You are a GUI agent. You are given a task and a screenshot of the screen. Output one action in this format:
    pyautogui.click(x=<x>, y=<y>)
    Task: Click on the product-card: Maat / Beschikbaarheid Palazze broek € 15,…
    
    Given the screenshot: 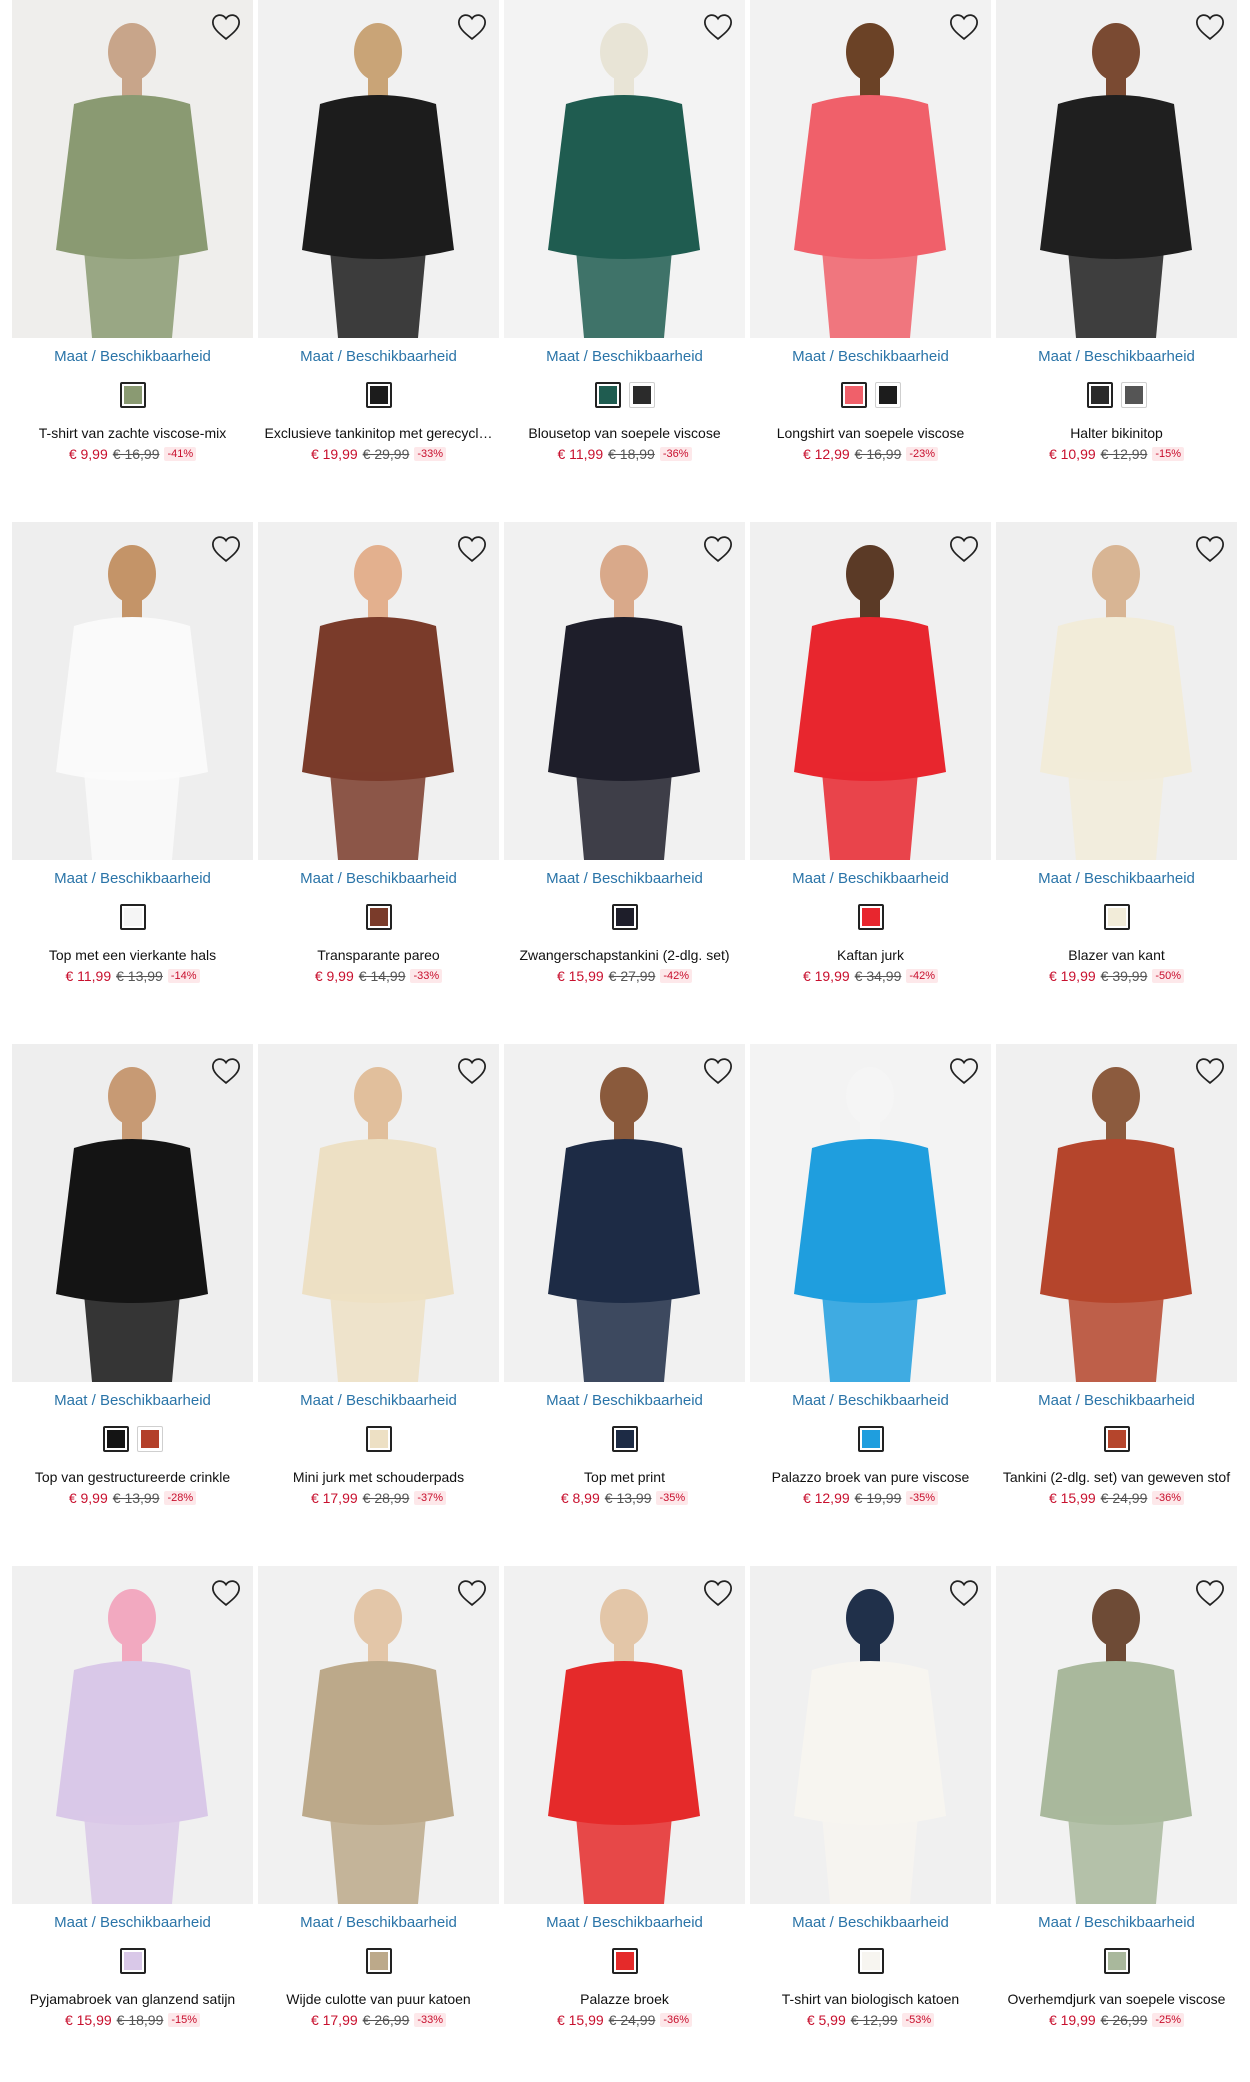 What is the action you would take?
    pyautogui.click(x=624, y=1806)
    